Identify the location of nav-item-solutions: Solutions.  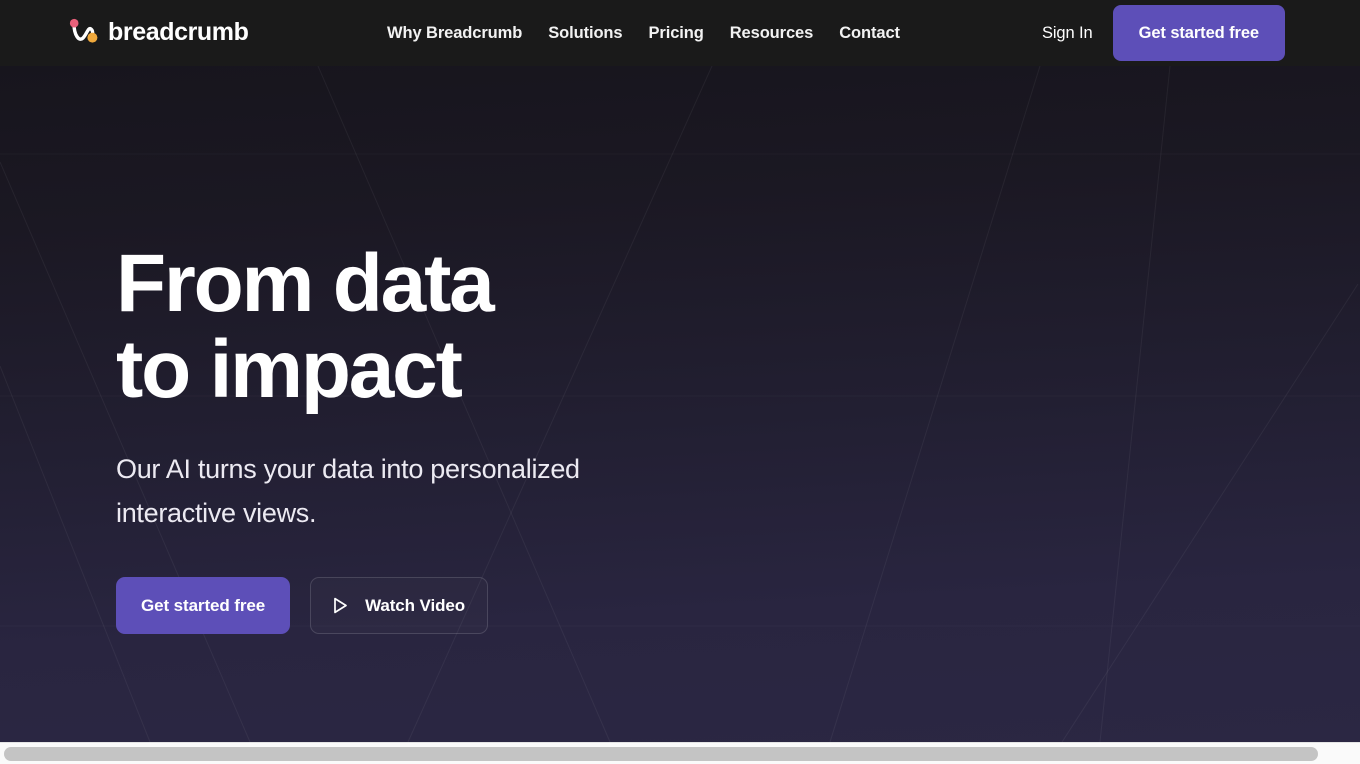
(585, 33).